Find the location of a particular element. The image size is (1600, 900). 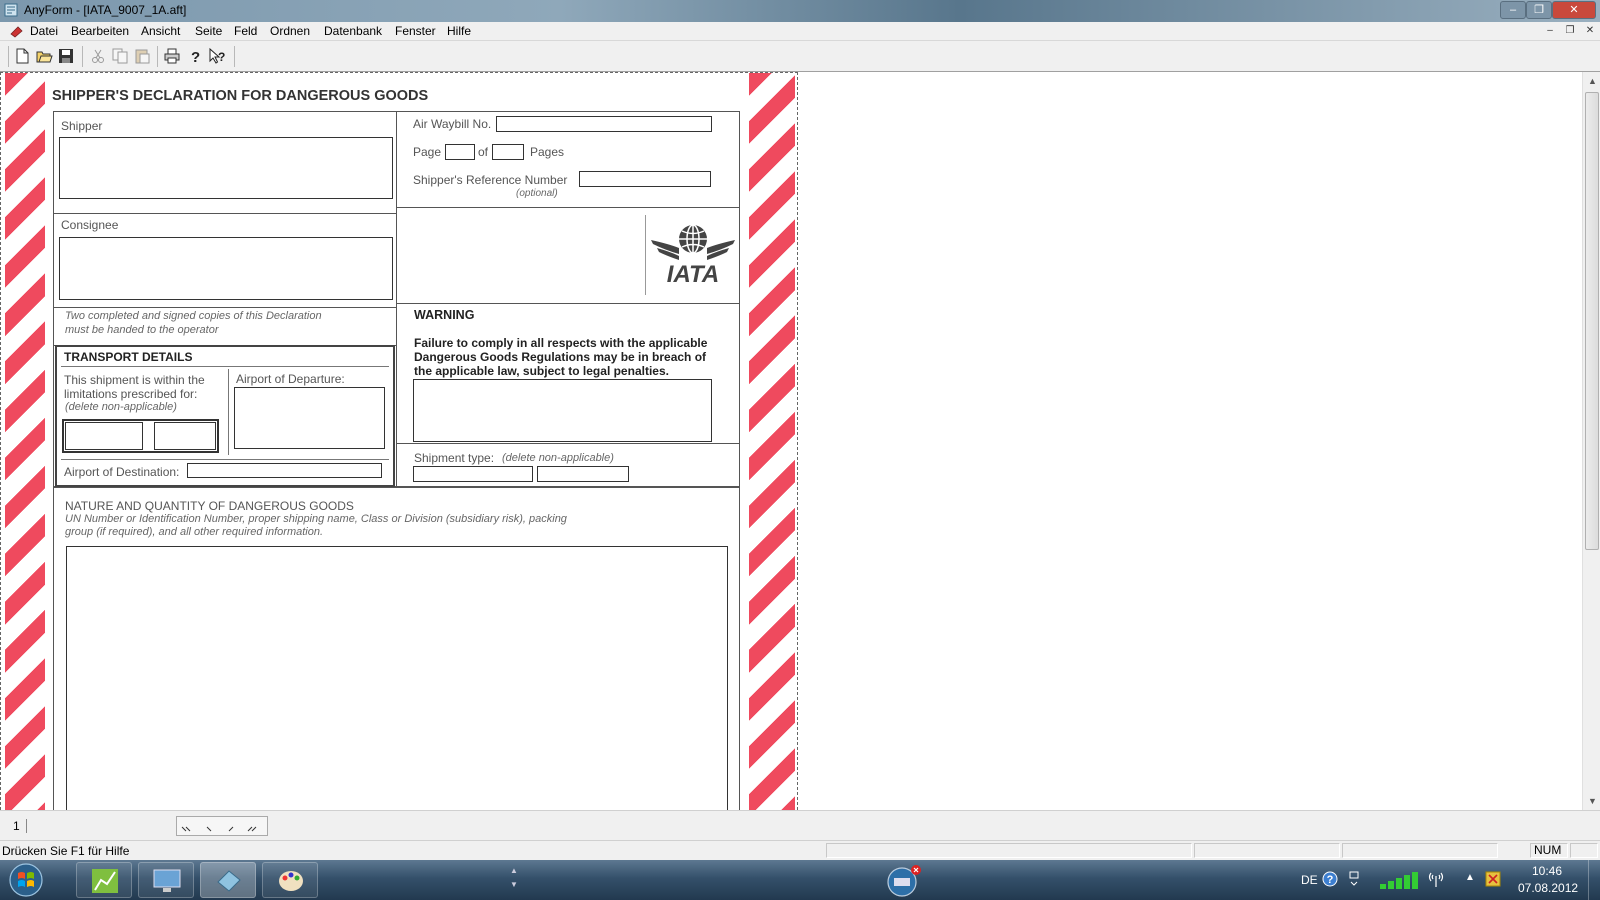

nature-quantity-field is located at coordinates (397, 678).